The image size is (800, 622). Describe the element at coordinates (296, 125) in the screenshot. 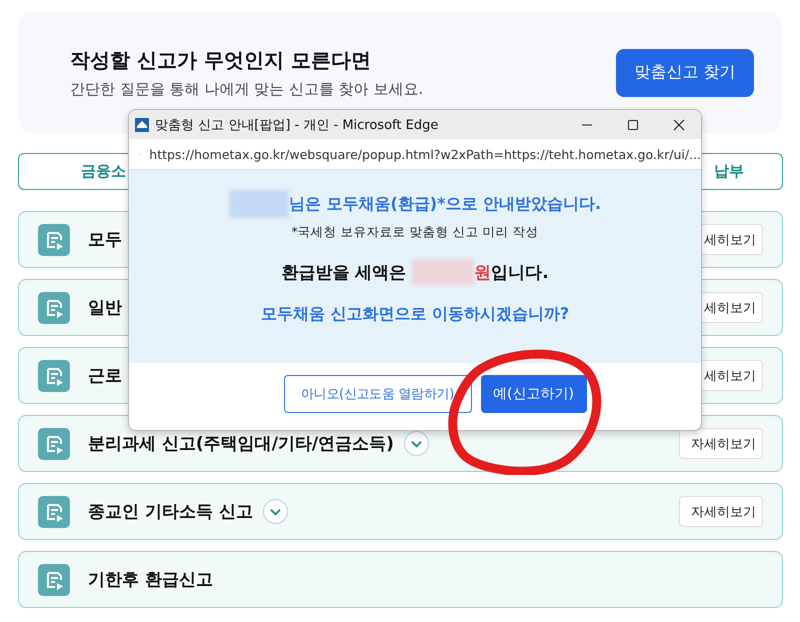

I see `window-title: 맞춤형 신고 안내[팝업] - 개인 - Microsoft Edge` at that location.